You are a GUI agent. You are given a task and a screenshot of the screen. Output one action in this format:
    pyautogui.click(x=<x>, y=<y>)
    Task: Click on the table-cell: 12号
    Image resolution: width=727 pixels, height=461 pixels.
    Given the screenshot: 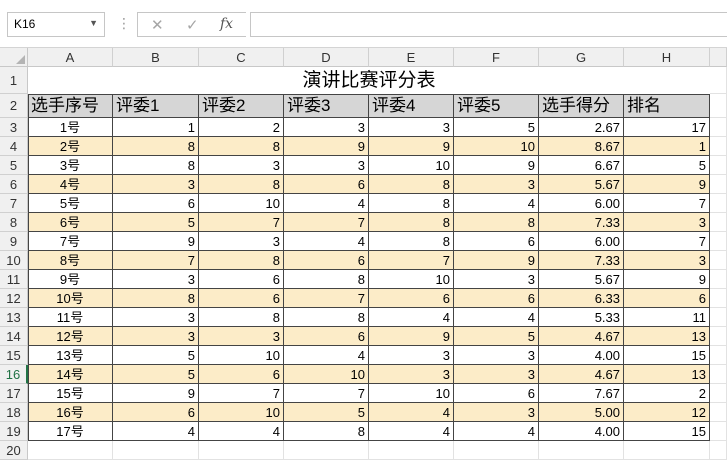 What is the action you would take?
    pyautogui.click(x=70, y=336)
    